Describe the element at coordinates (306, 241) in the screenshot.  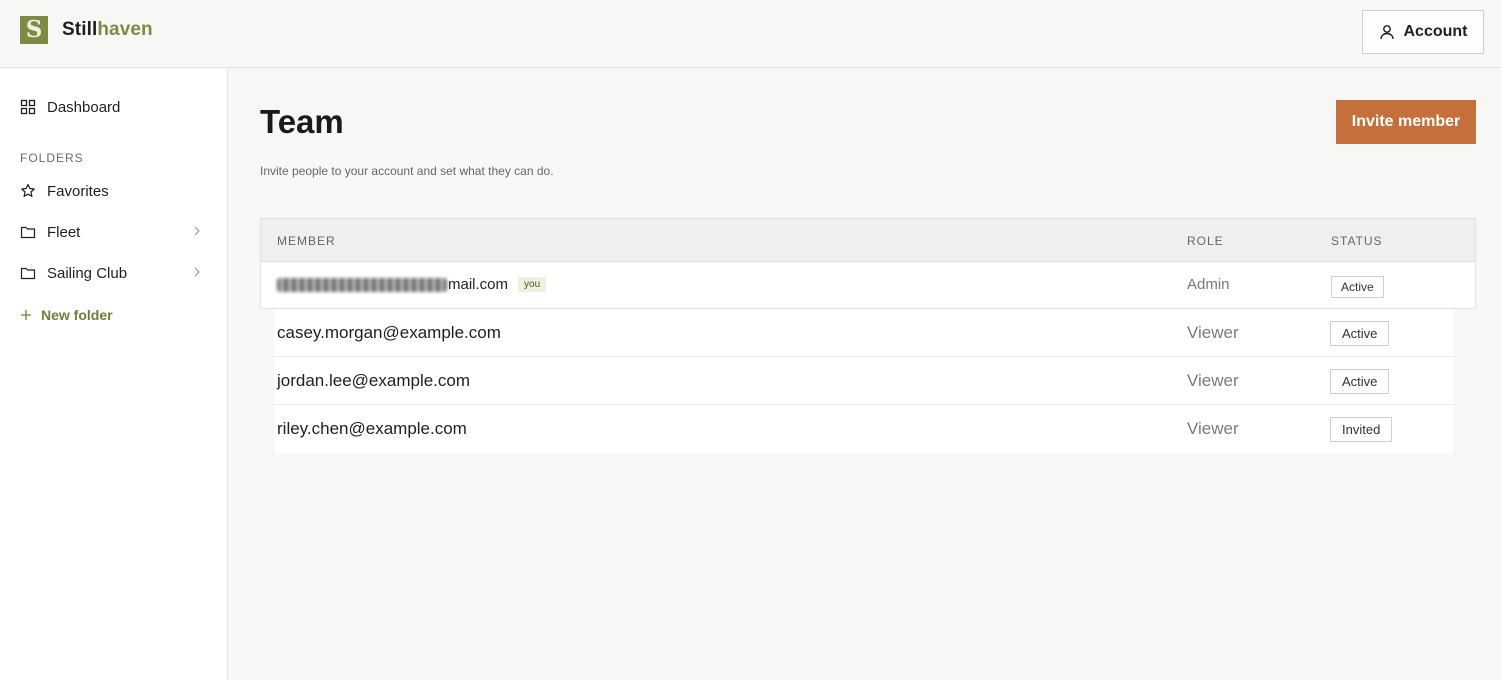
I see `column-header-member: MEMBER` at that location.